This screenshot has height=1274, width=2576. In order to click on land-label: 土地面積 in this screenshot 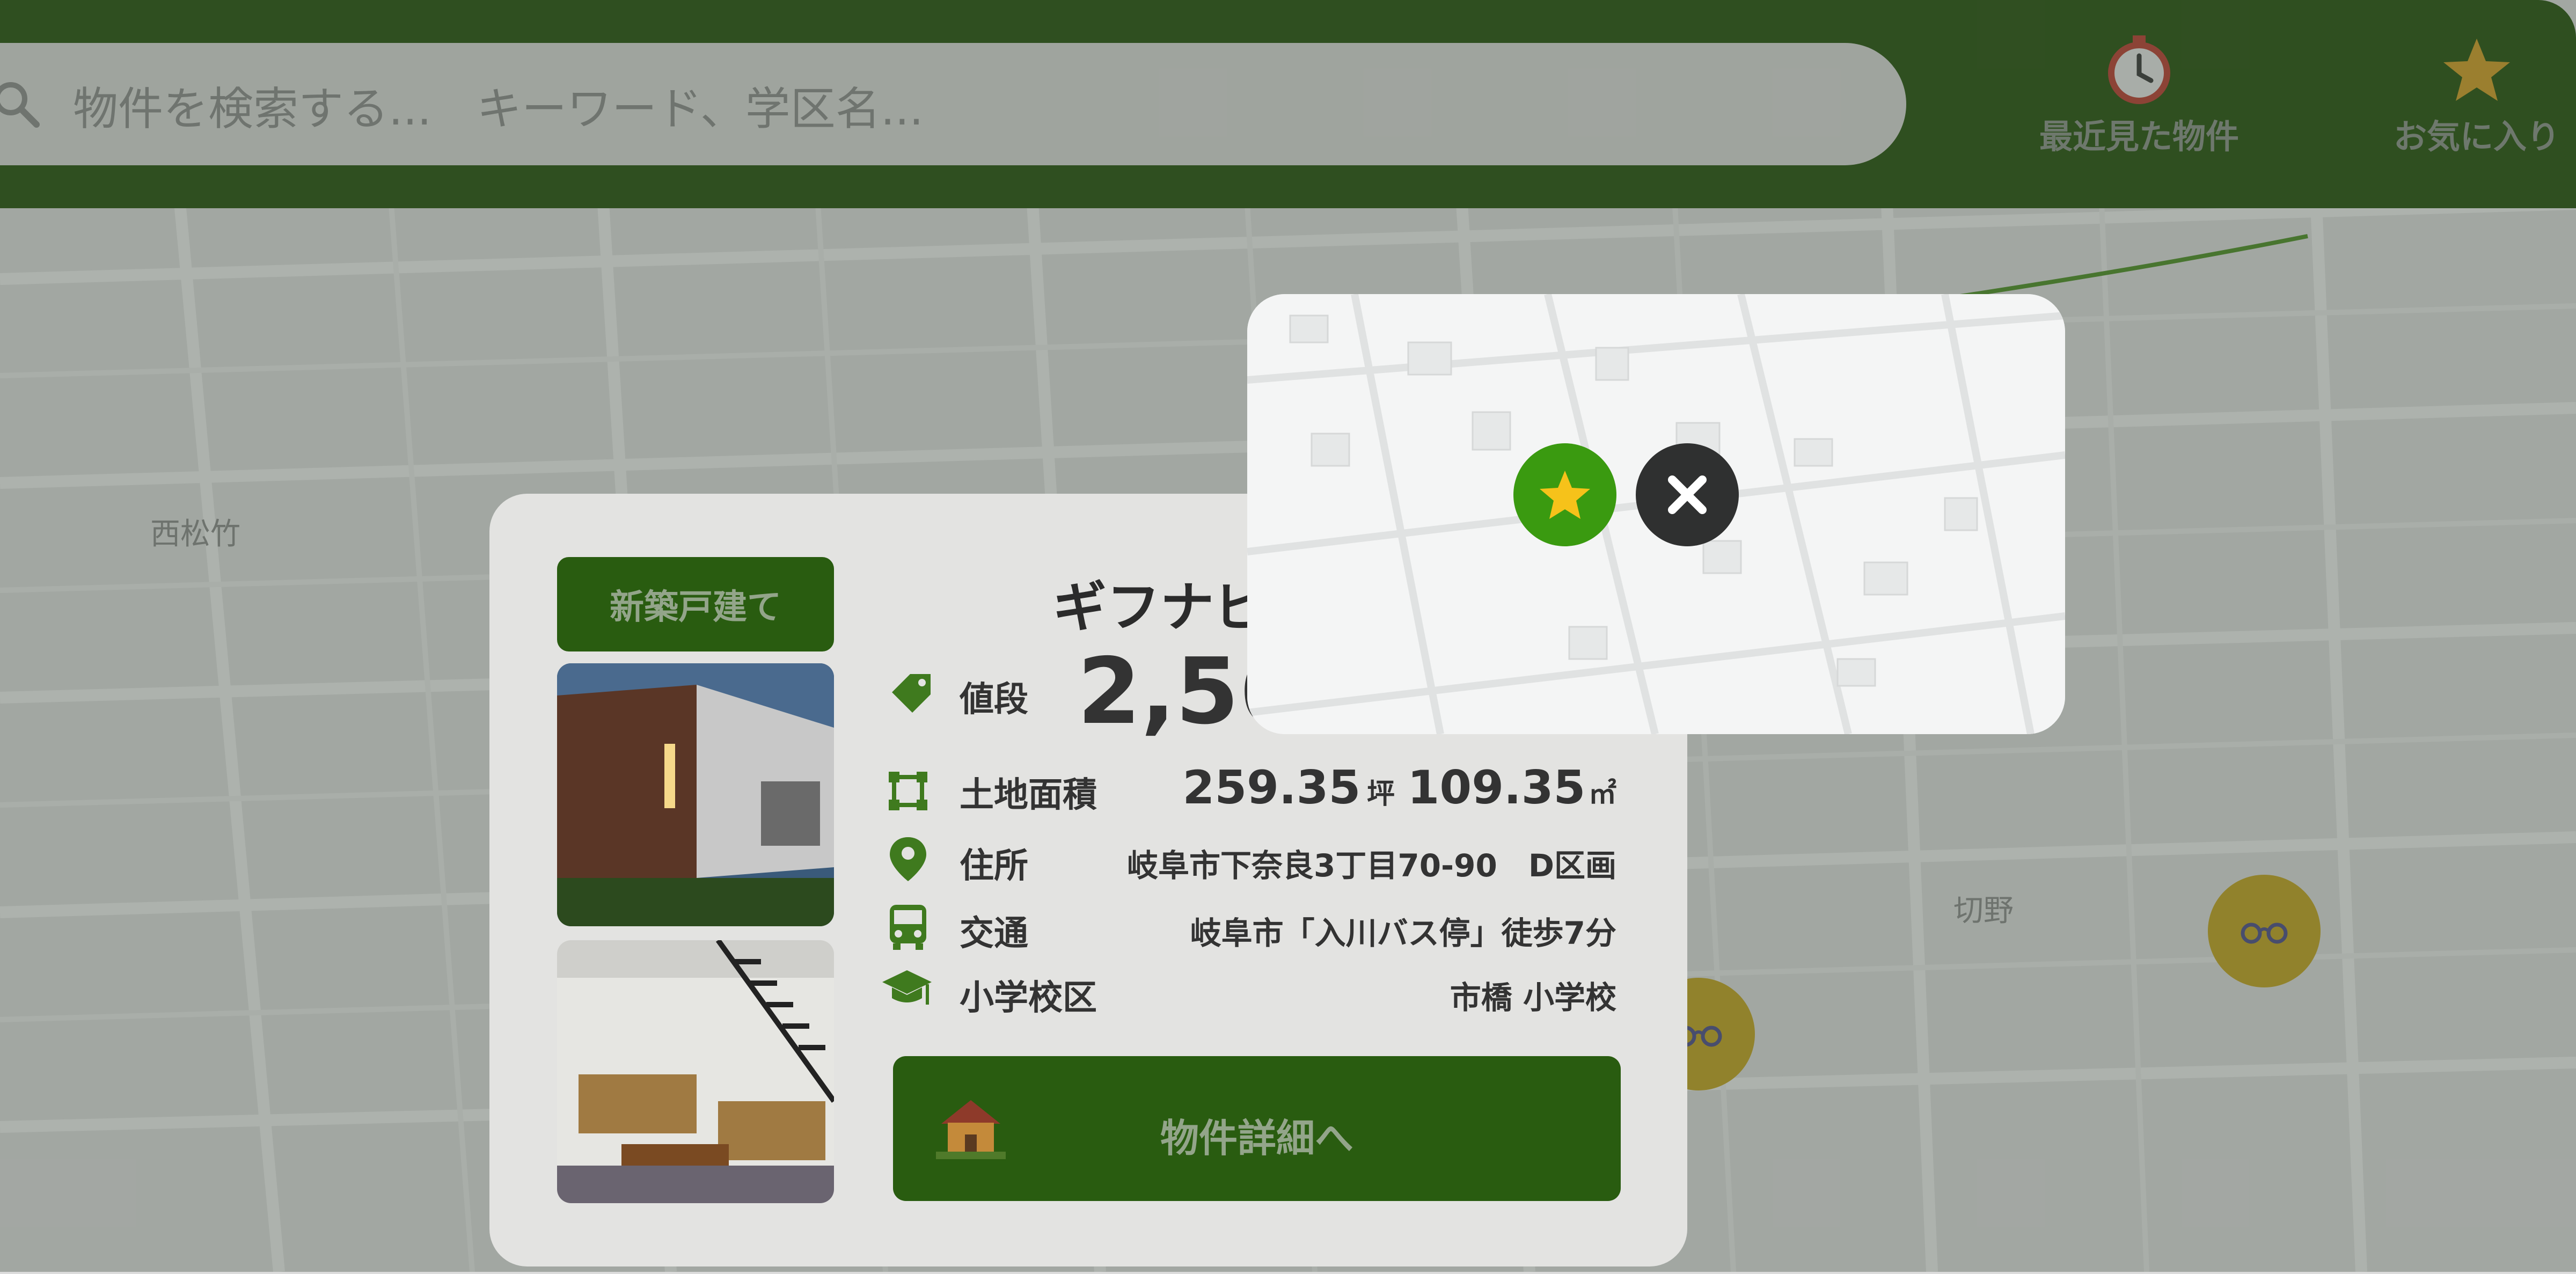, I will do `click(1028, 795)`.